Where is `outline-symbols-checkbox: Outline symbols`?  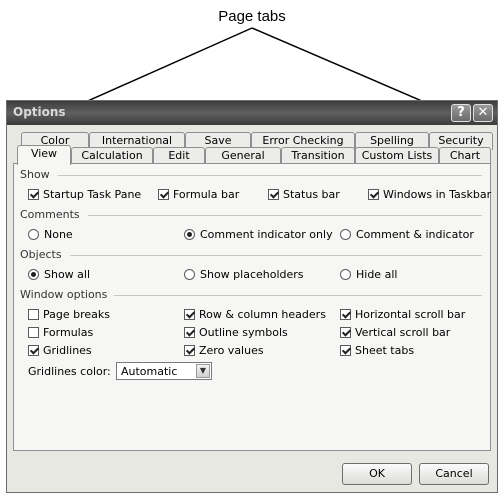 outline-symbols-checkbox: Outline symbols is located at coordinates (236, 333).